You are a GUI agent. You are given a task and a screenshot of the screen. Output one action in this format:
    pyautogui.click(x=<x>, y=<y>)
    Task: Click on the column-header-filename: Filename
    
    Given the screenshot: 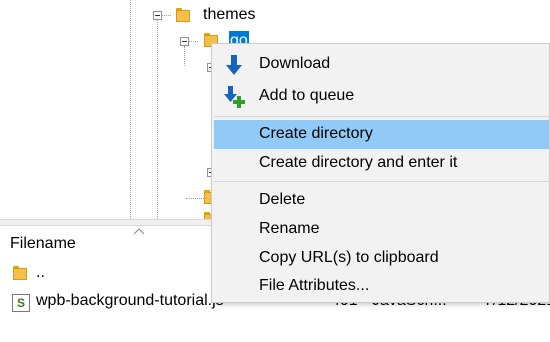 What is the action you would take?
    pyautogui.click(x=43, y=244)
    